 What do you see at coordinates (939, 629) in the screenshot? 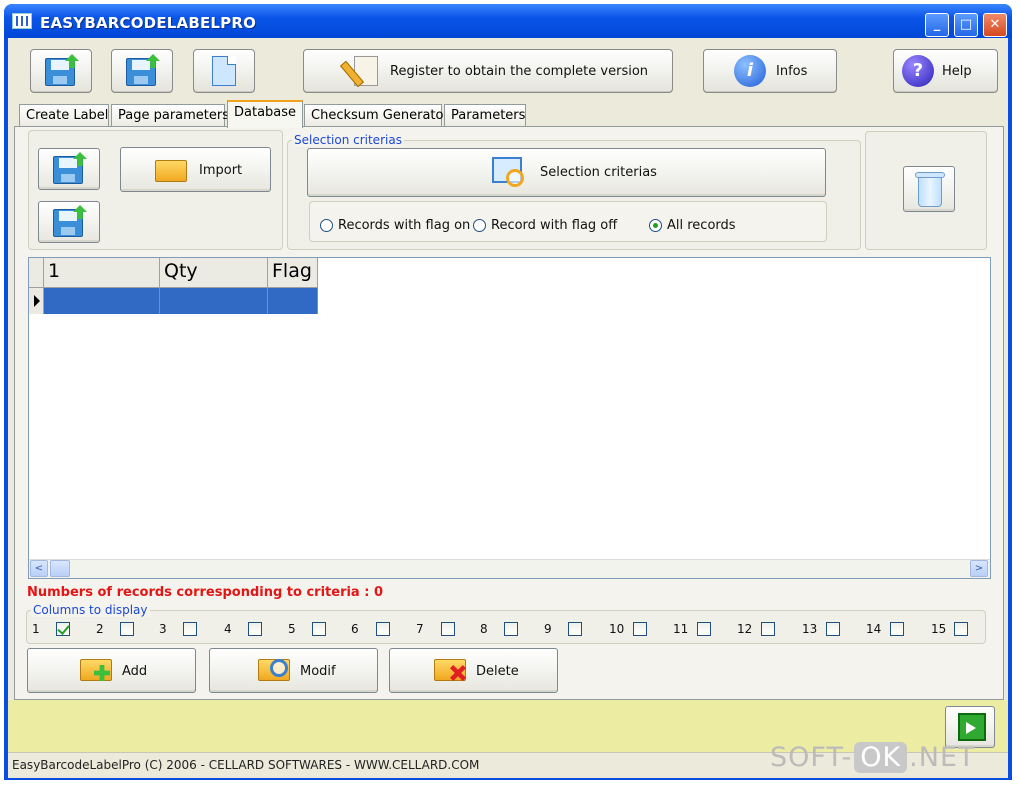
I see `column-checkbox-label: 15` at bounding box center [939, 629].